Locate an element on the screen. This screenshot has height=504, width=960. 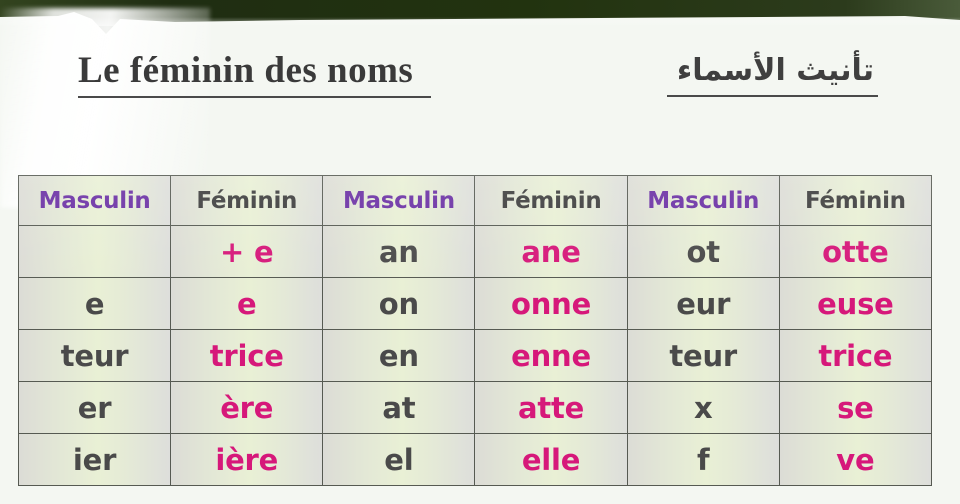
cell-masculine: ot is located at coordinates (703, 251).